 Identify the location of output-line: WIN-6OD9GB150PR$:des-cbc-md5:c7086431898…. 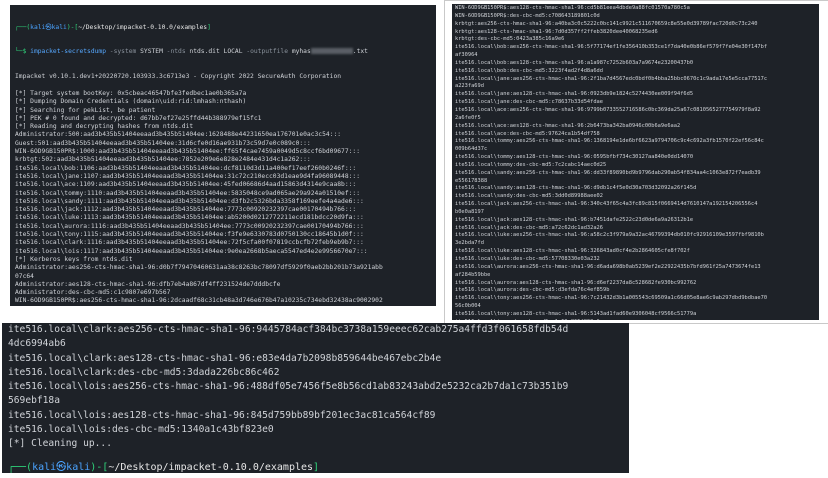
(527, 15).